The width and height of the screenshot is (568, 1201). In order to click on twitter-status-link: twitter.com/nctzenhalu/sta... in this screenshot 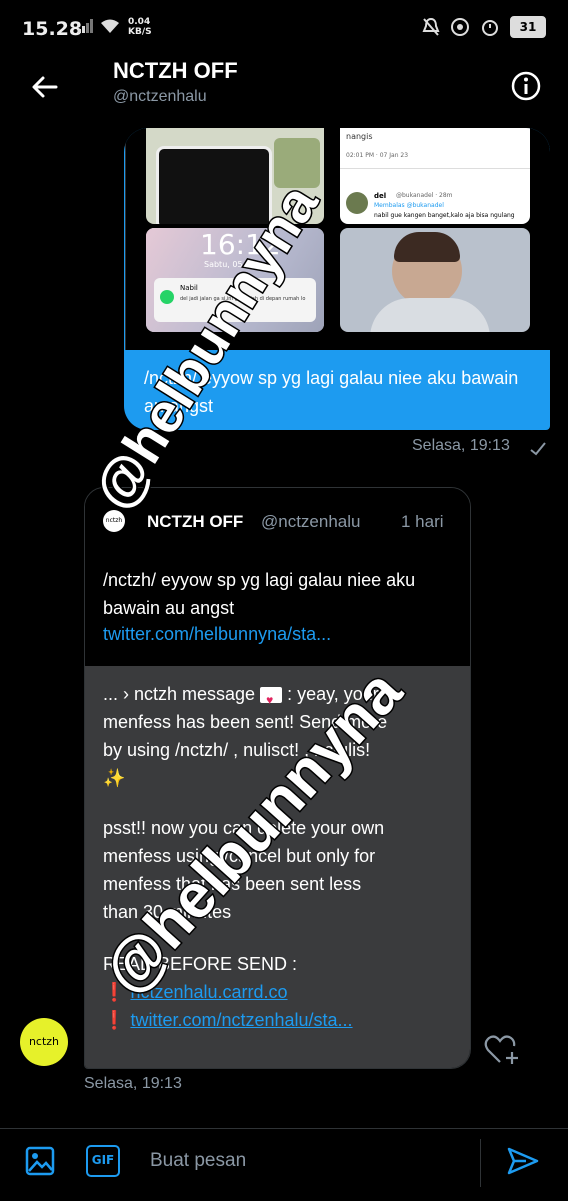, I will do `click(241, 1020)`.